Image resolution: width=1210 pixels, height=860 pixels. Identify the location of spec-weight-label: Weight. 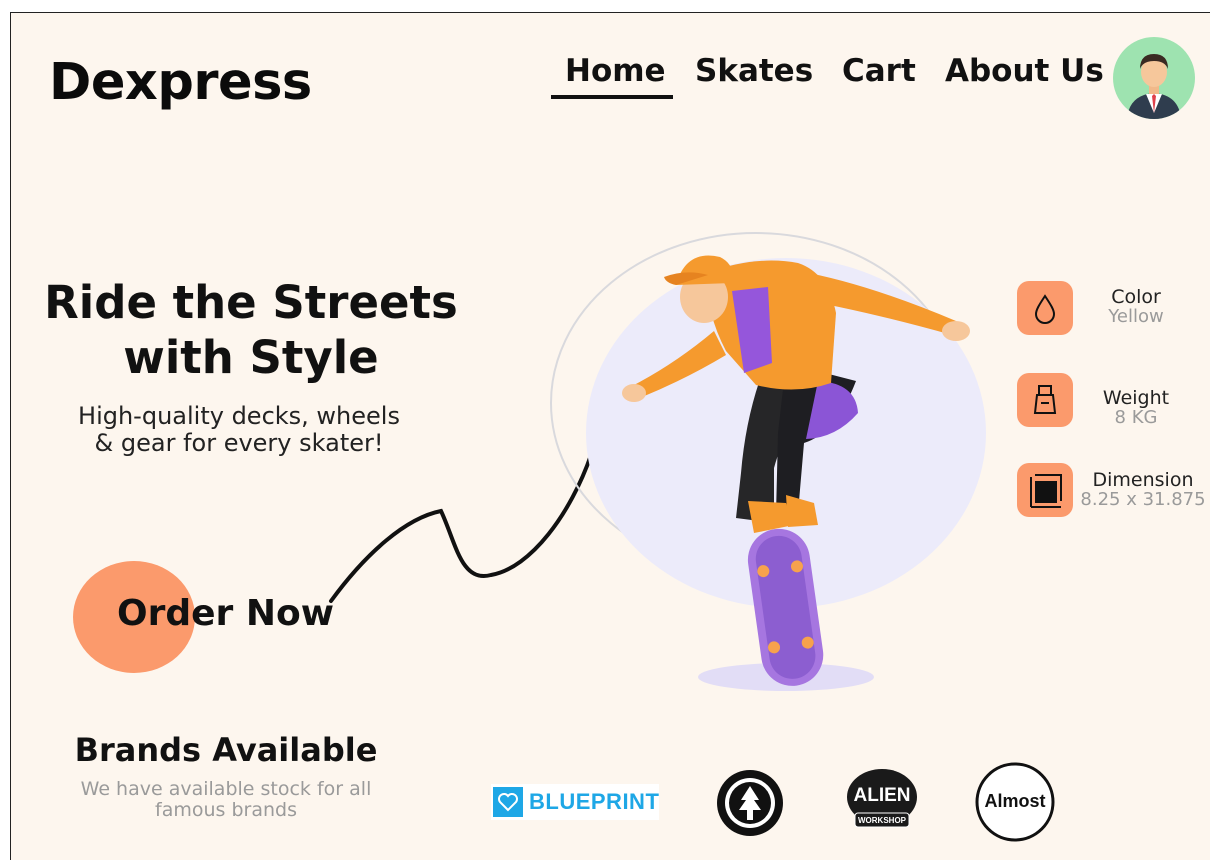
(1136, 398).